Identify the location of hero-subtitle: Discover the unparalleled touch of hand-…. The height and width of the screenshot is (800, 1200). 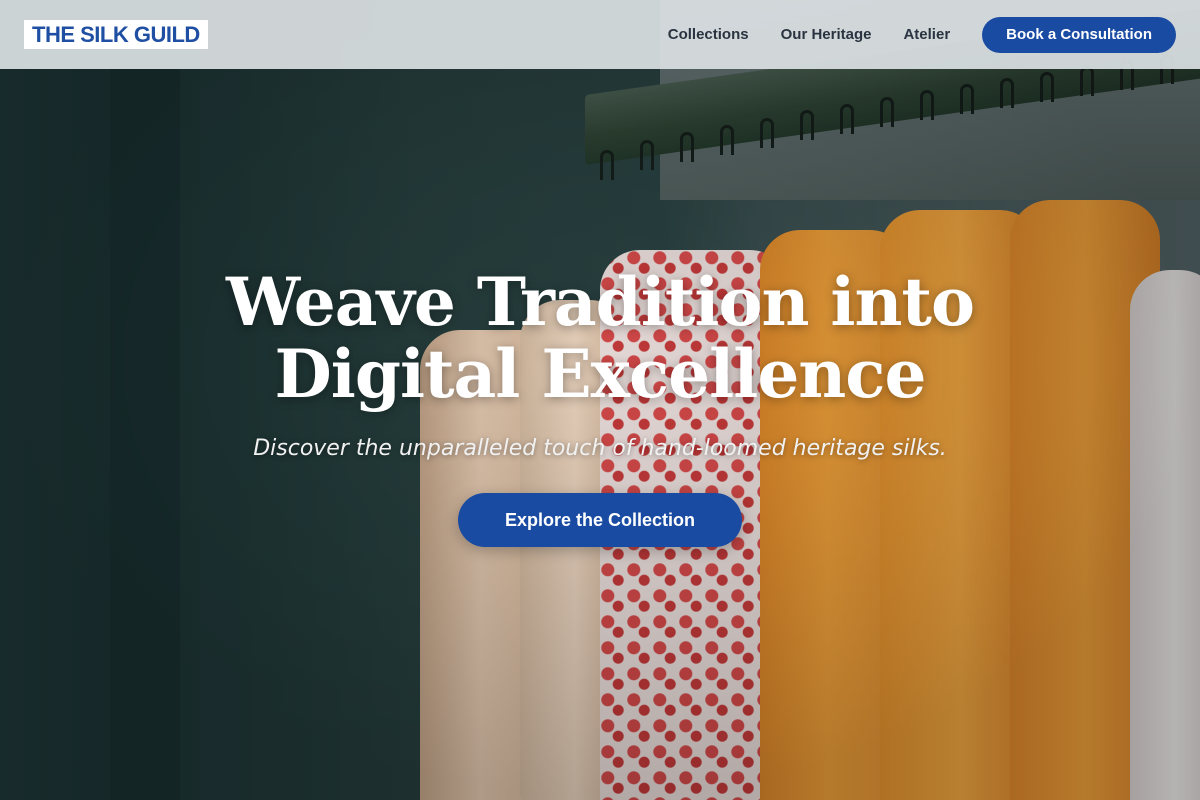
(600, 448).